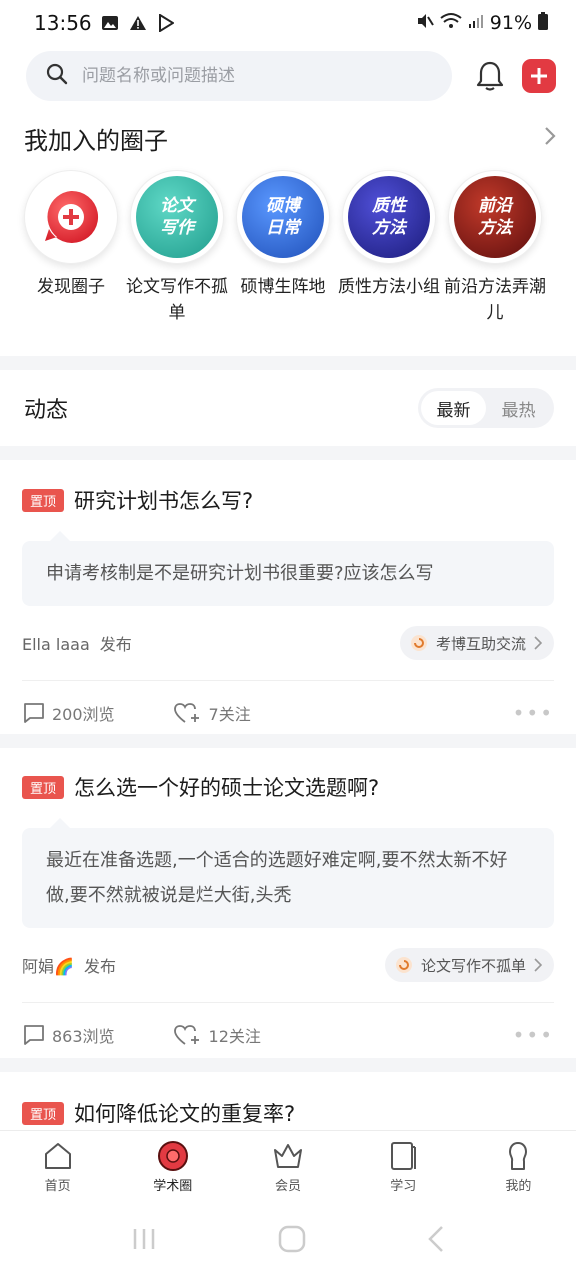  What do you see at coordinates (288, 408) in the screenshot?
I see `feed-header: 动态 最新 最热` at bounding box center [288, 408].